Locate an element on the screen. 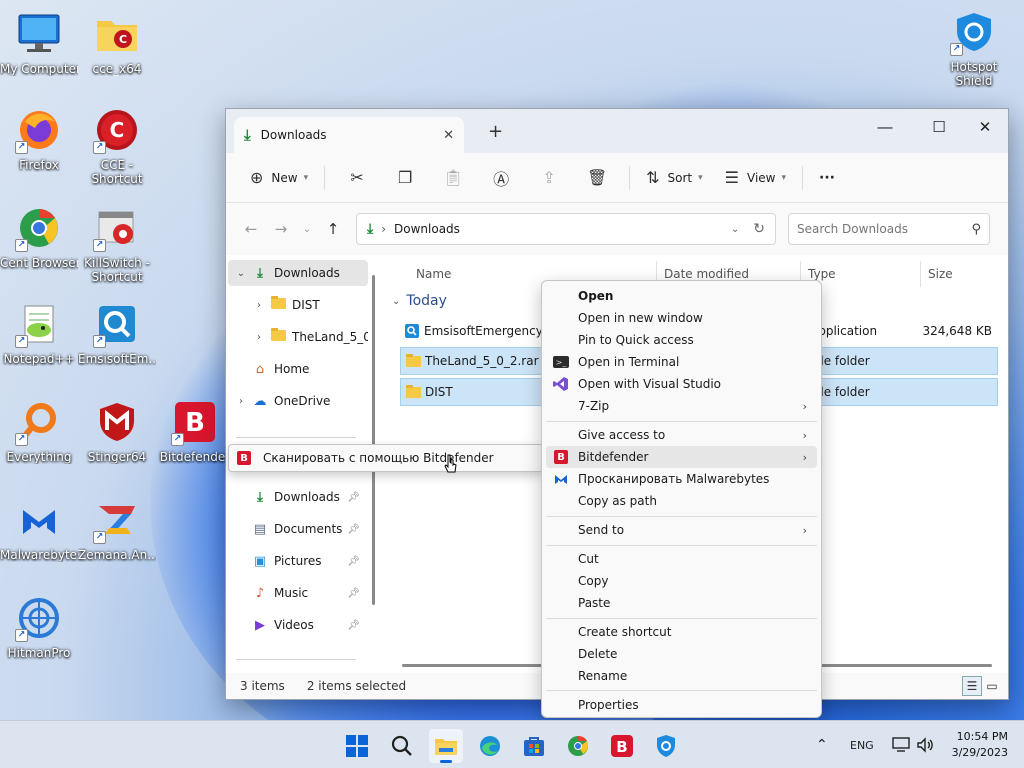 The image size is (1024, 768). desktop-icon-stinger64: Stinger64 is located at coordinates (117, 431).